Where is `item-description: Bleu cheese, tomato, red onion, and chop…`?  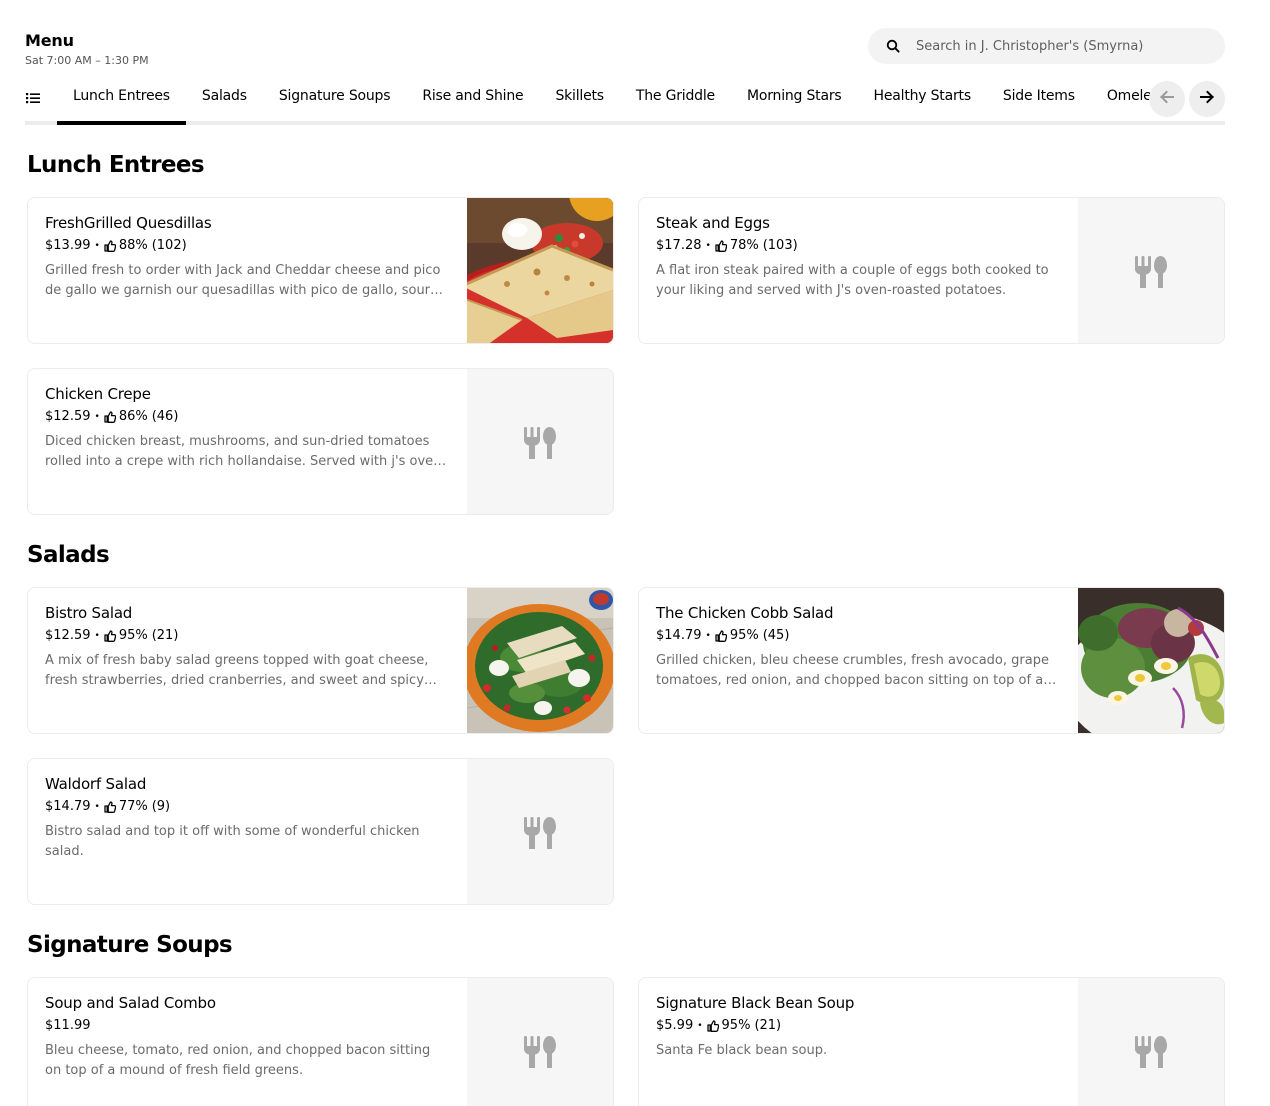
item-description: Bleu cheese, tomato, red onion, and chop… is located at coordinates (238, 1060).